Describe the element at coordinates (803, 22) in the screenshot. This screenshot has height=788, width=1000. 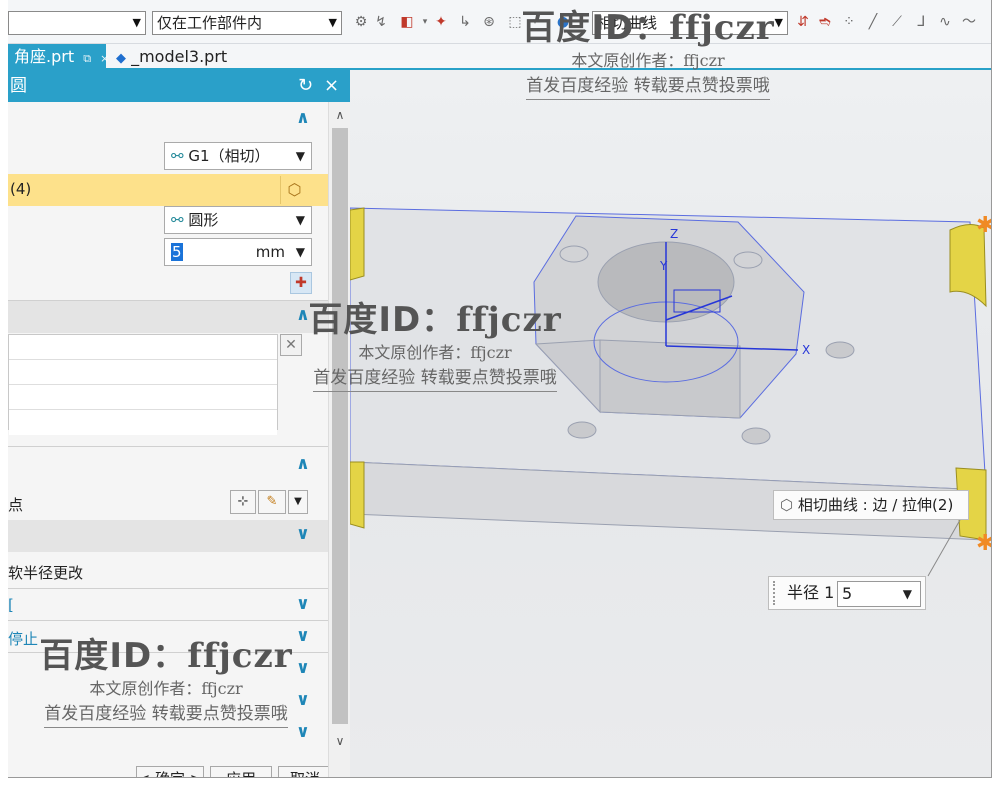
I see `arrow-red-icon: ⇵` at that location.